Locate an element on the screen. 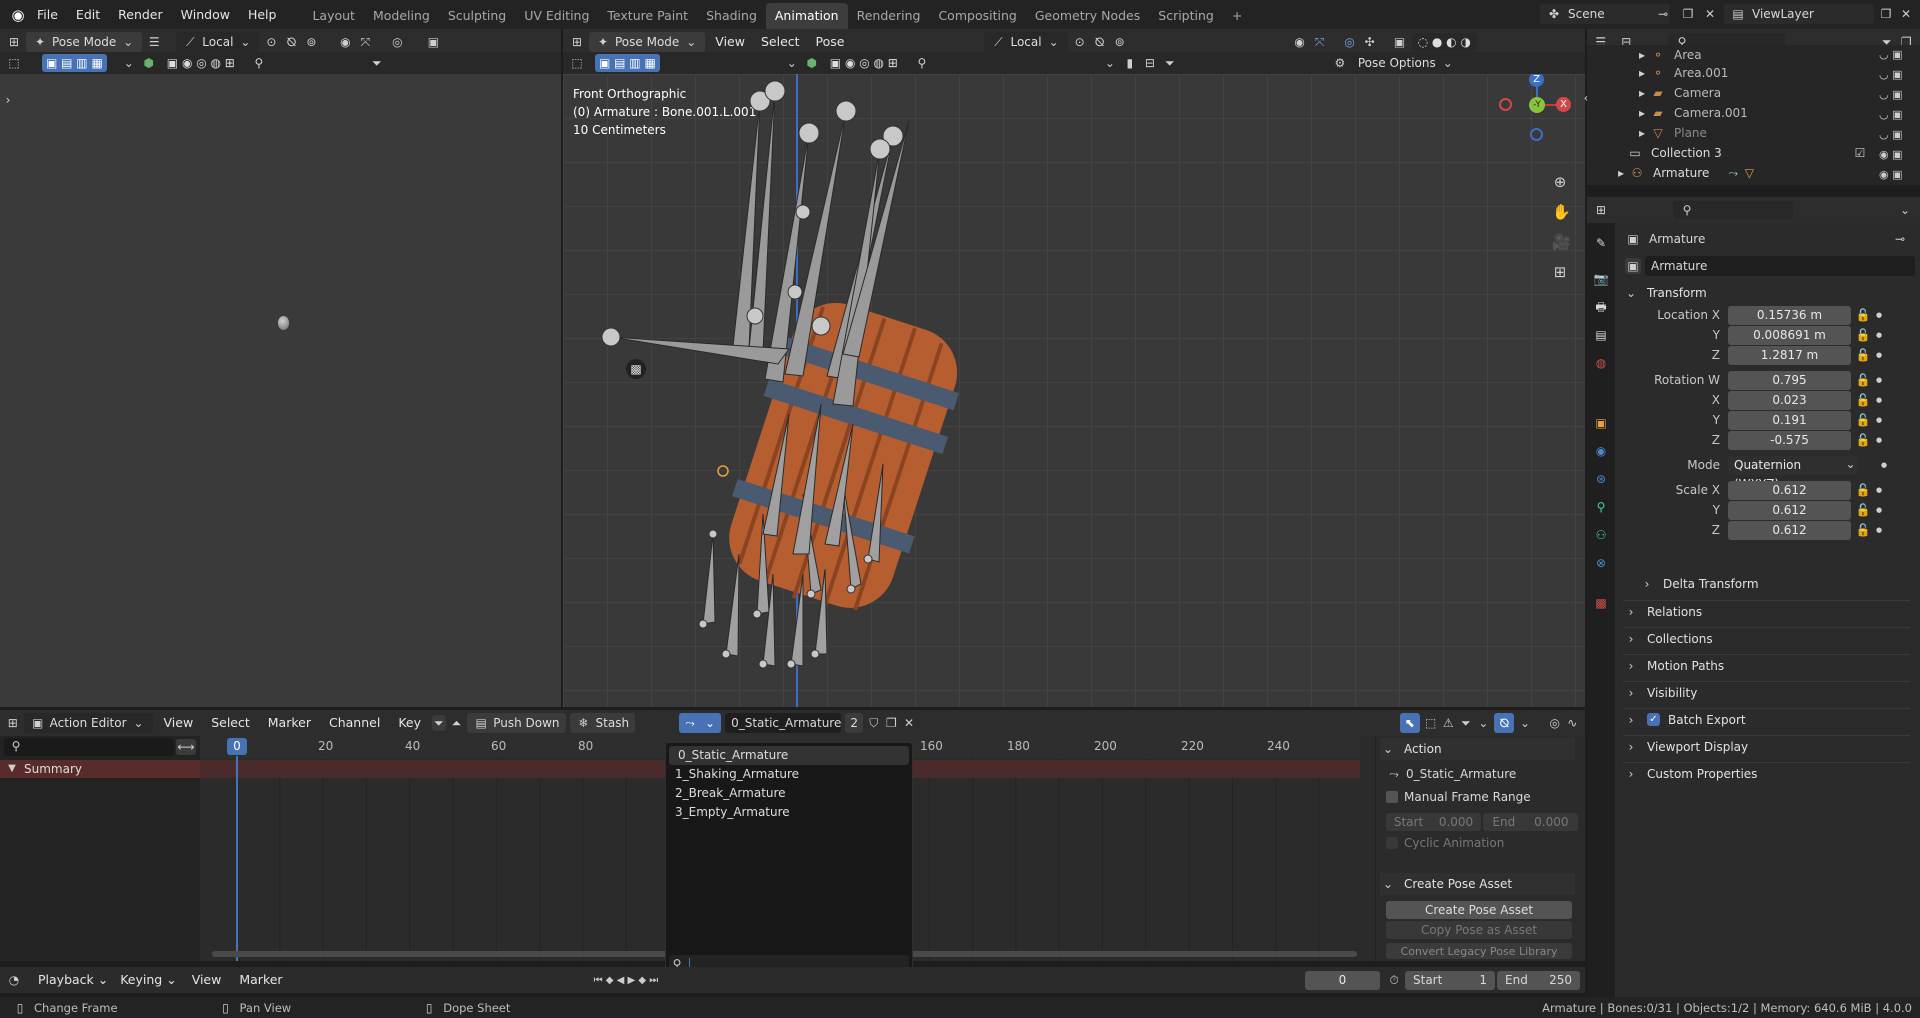 Image resolution: width=1920 pixels, height=1018 pixels. overlay-icon: ◎ is located at coordinates (397, 42).